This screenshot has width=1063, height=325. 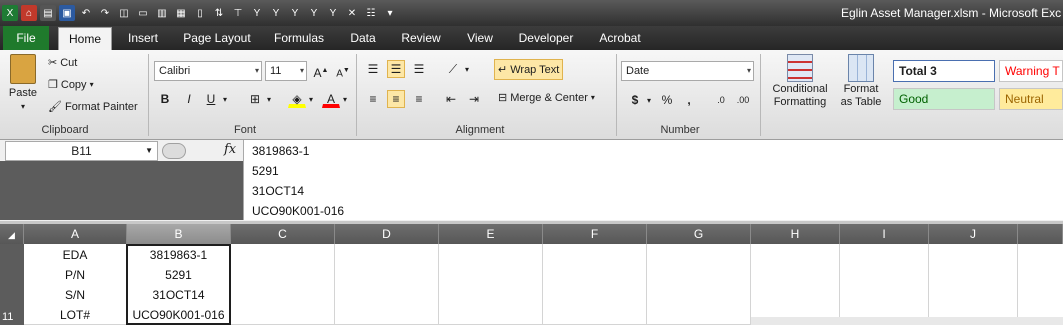 I want to click on tab-home: Home, so click(x=85, y=39).